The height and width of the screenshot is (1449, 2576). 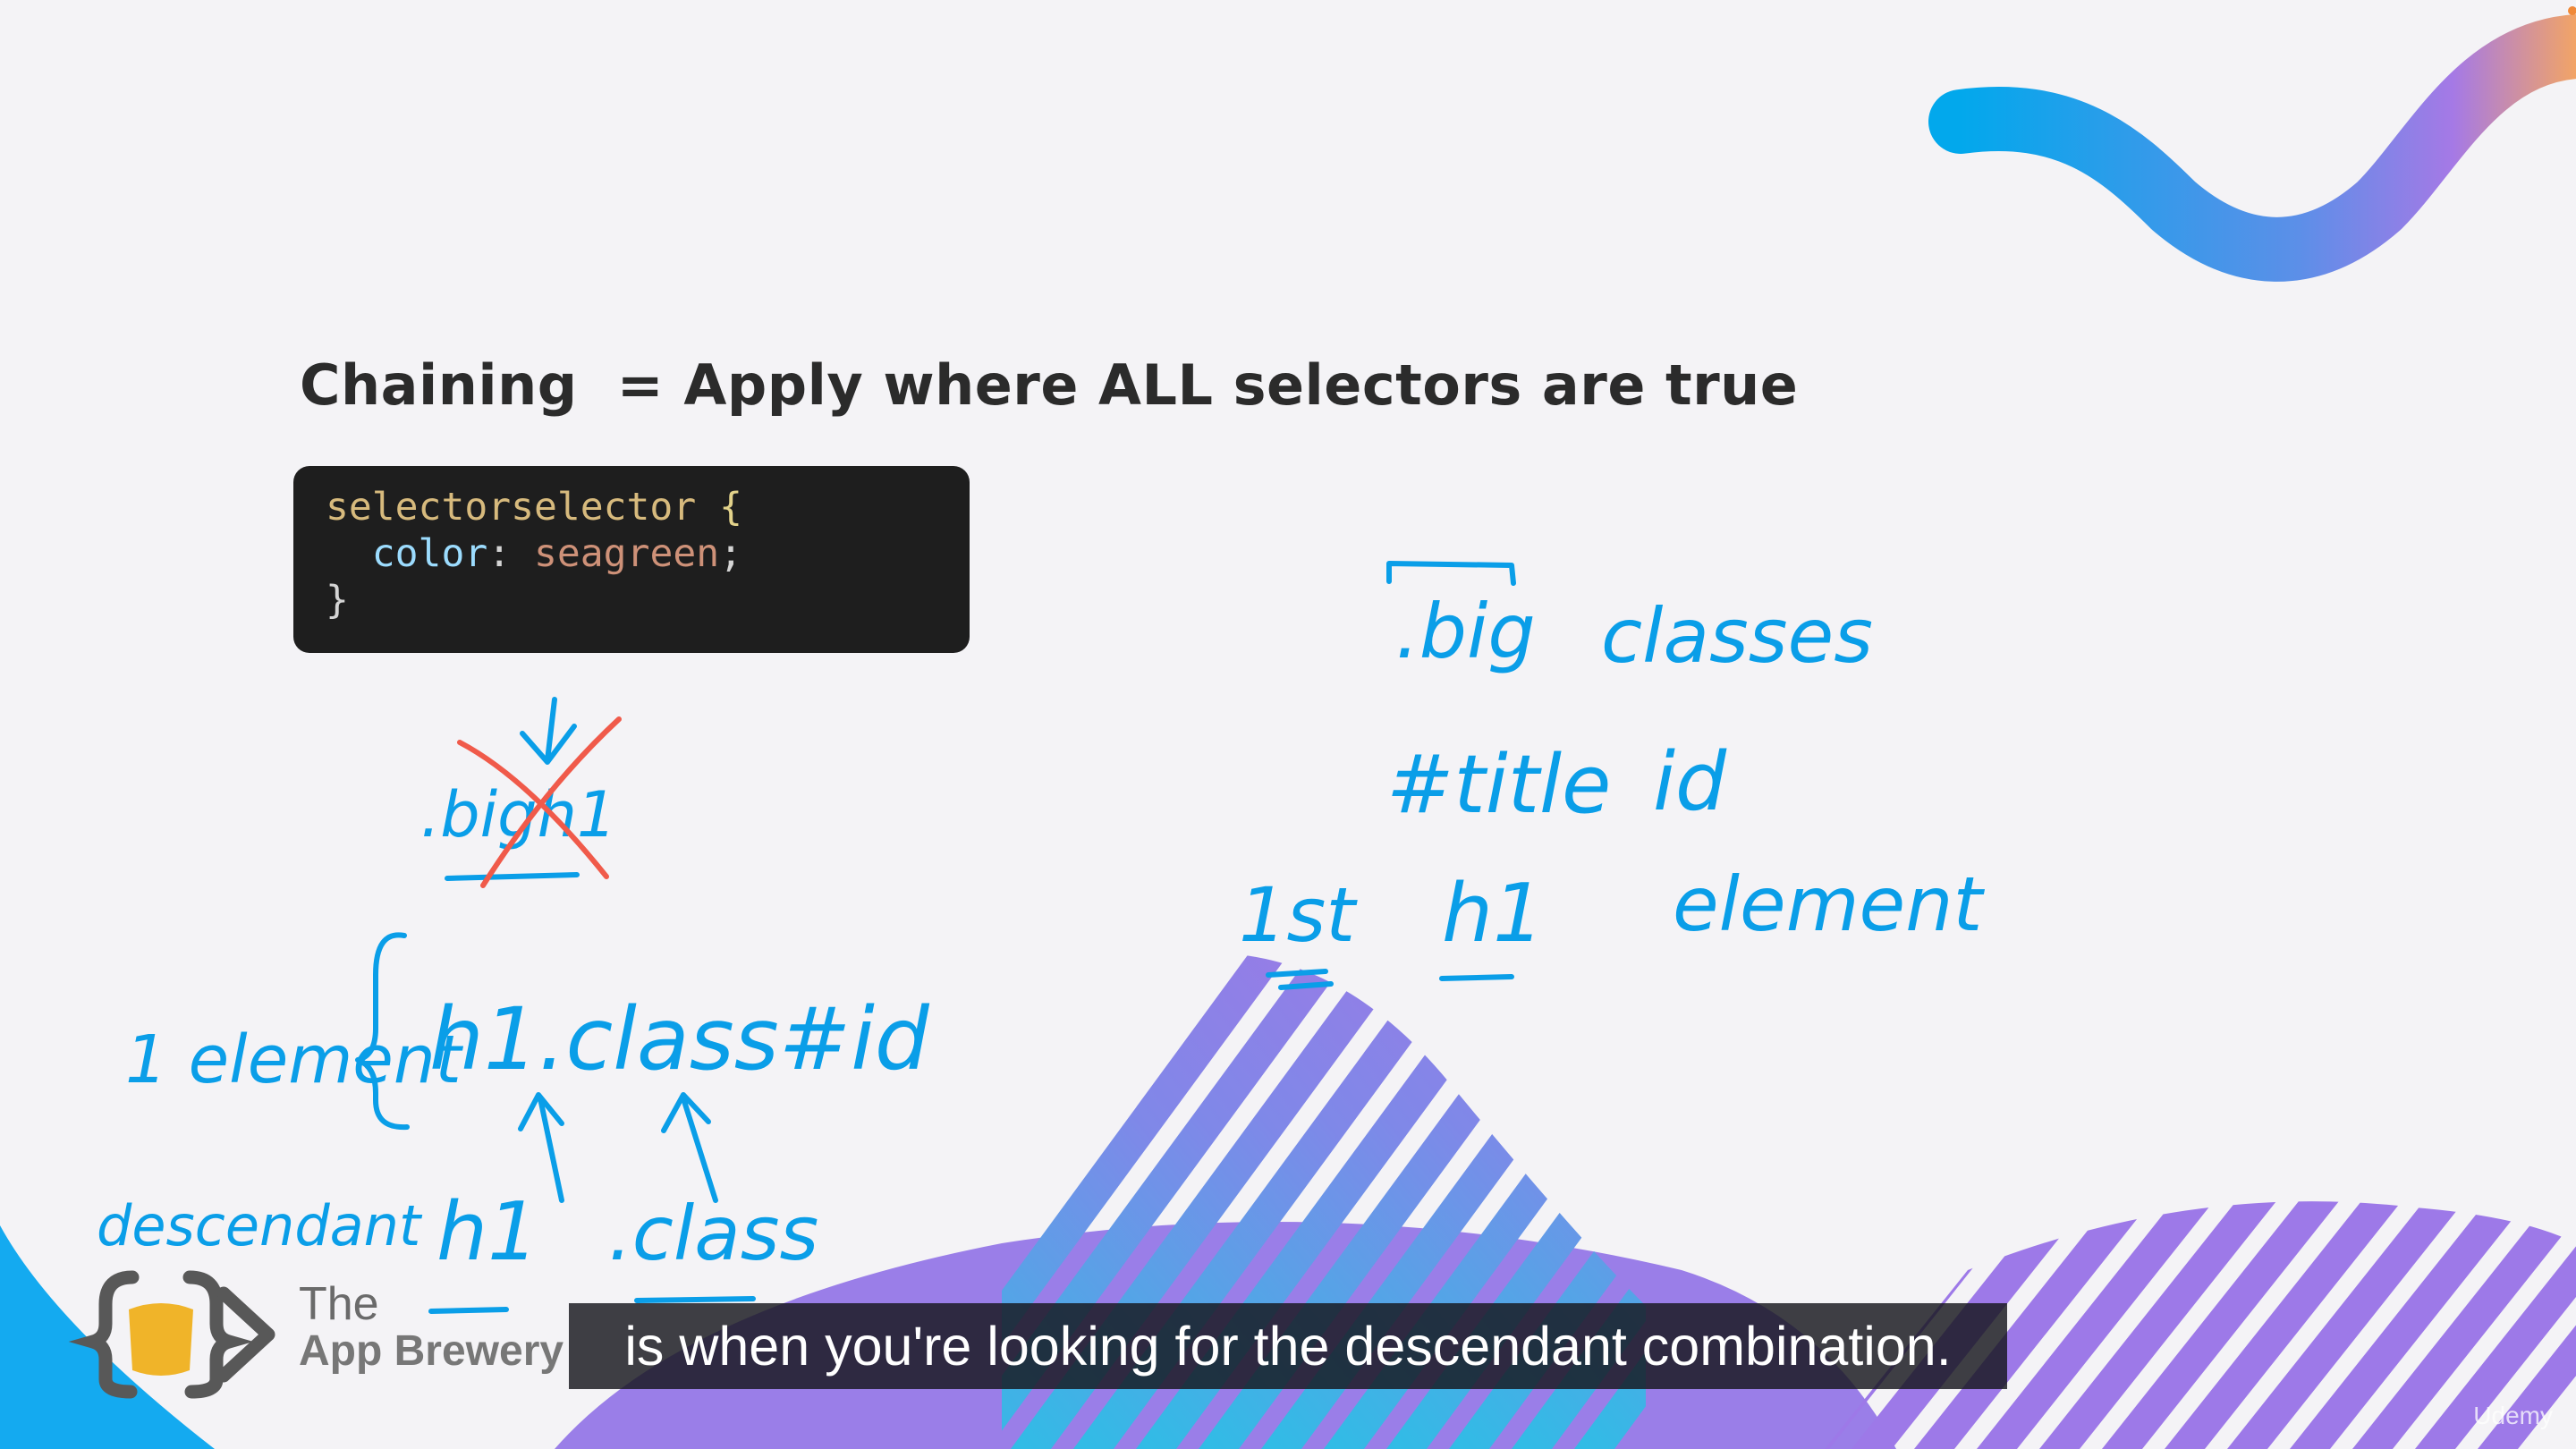 I want to click on brand-the: The, so click(x=339, y=1304).